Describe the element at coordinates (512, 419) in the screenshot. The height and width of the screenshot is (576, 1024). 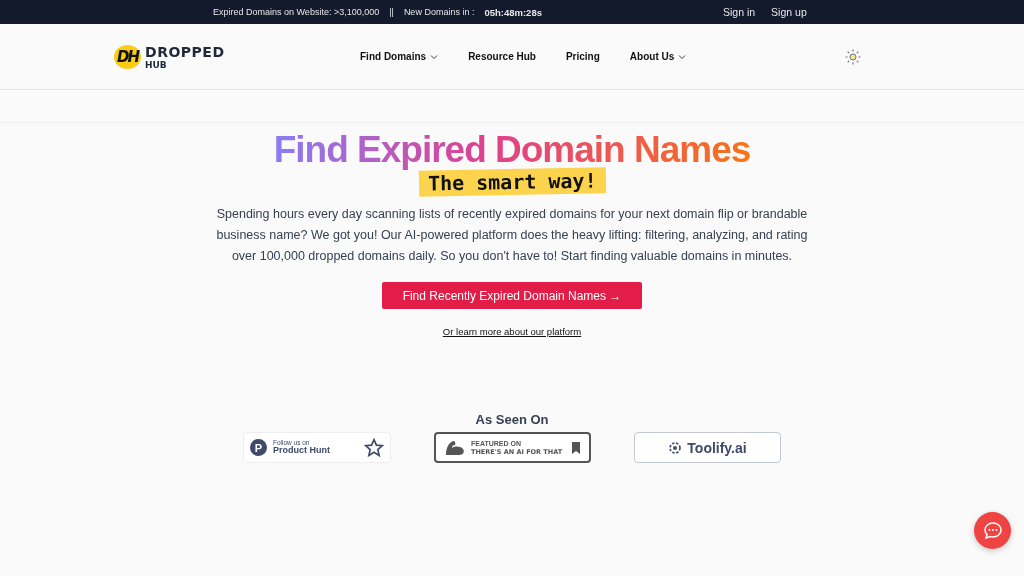
I see `as-seen-on-heading: As Seen On` at that location.